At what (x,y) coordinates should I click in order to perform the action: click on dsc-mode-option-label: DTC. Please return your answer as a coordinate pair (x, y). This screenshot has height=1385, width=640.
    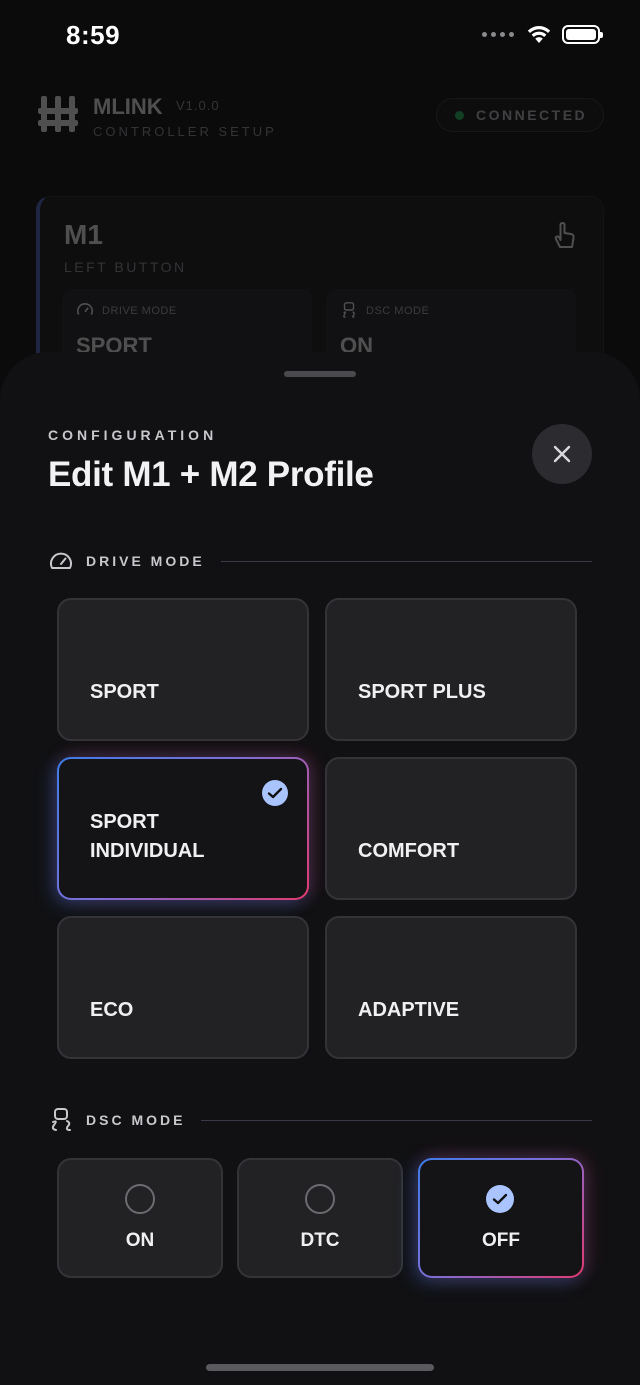
    Looking at the image, I should click on (320, 1240).